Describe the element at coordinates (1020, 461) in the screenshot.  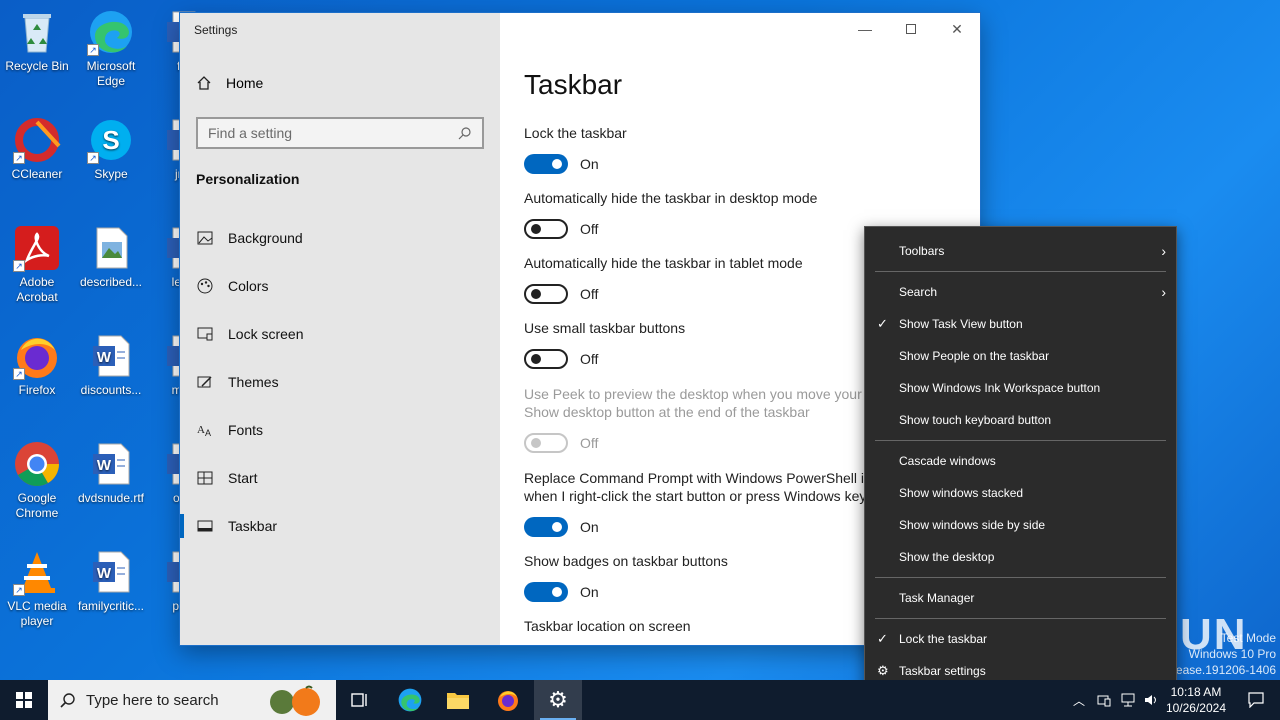
I see `menu-item-cascade: Cascade windows` at that location.